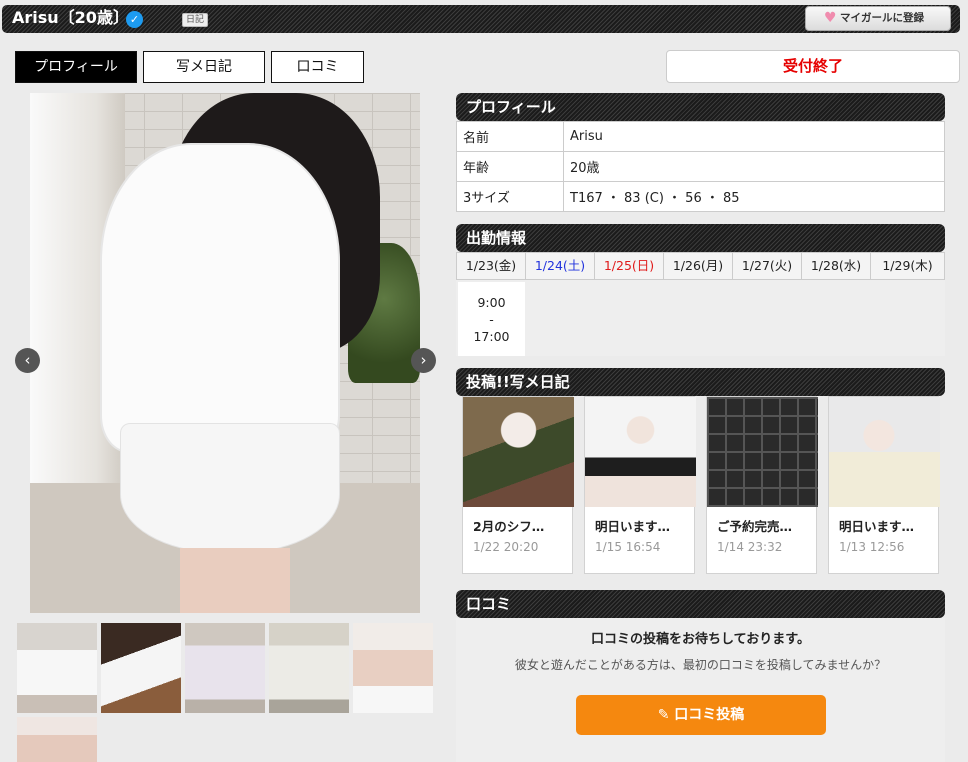 The image size is (968, 762). Describe the element at coordinates (872, 547) in the screenshot. I see `diary-date: 1/13 12:56` at that location.